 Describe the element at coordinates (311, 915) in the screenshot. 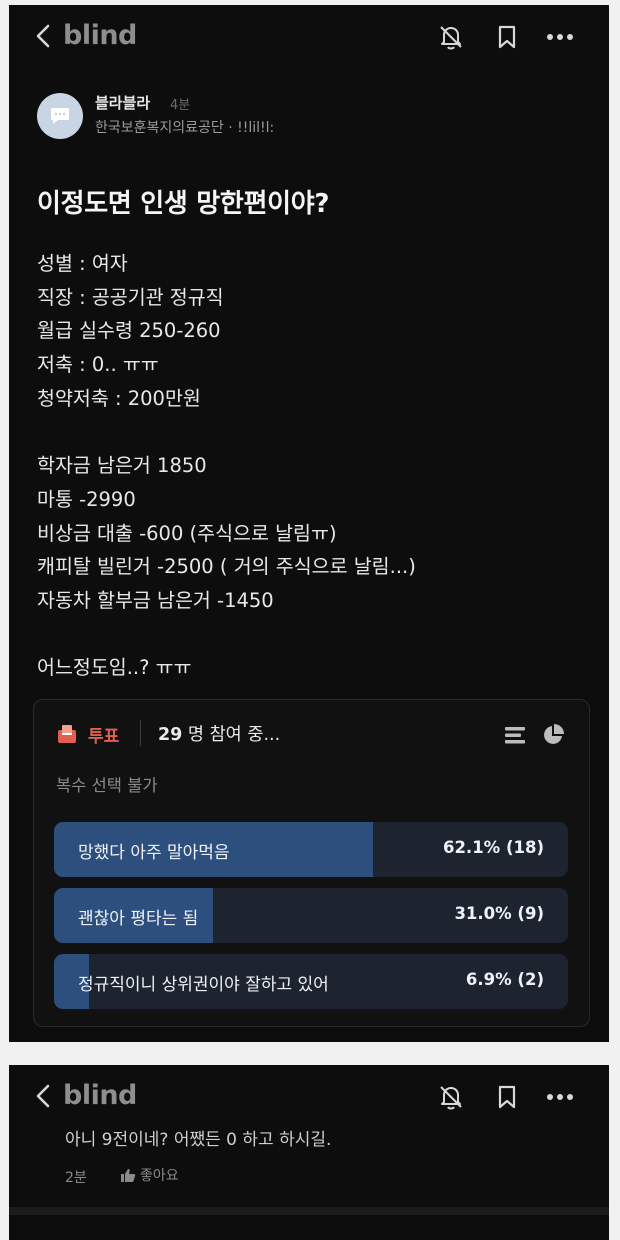

I see `poll-option: 괜찮아 평타는 됨 31.0% (9)` at that location.